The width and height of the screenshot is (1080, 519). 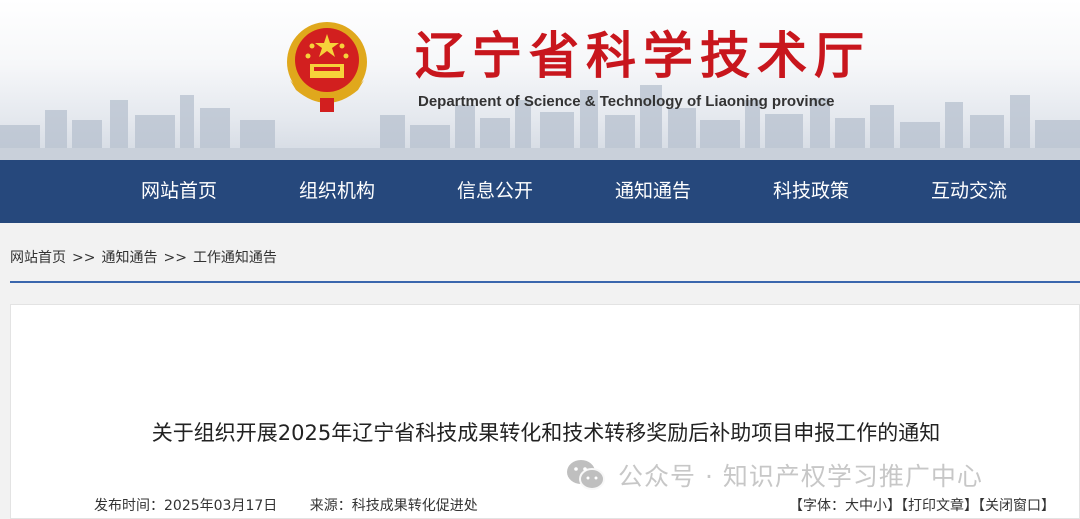 I want to click on nav-item-notices: 通知通告, so click(x=653, y=191).